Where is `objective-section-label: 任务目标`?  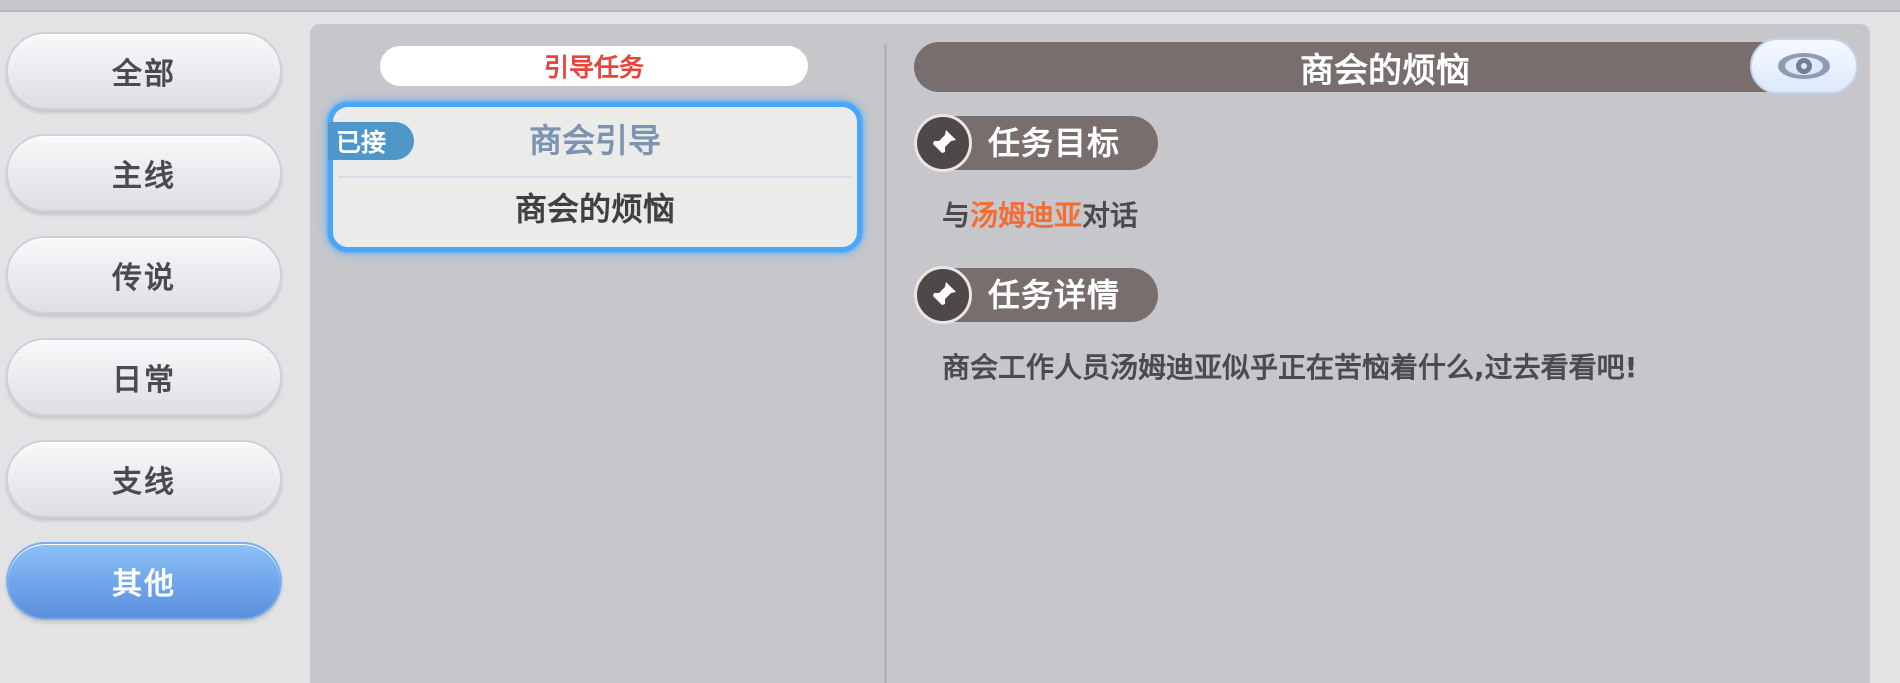 objective-section-label: 任务目标 is located at coordinates (1054, 143).